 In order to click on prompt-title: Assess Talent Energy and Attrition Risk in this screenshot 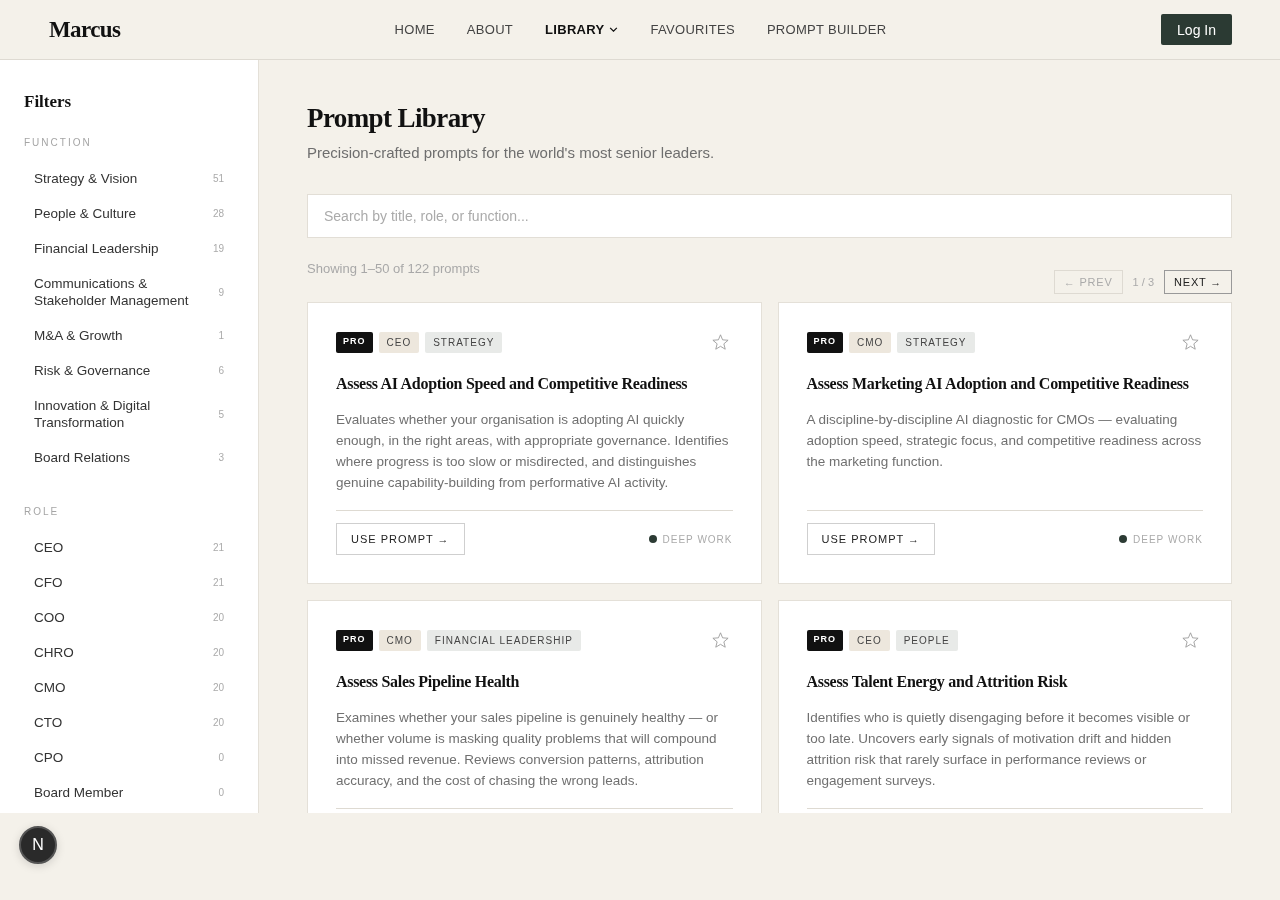, I will do `click(937, 682)`.